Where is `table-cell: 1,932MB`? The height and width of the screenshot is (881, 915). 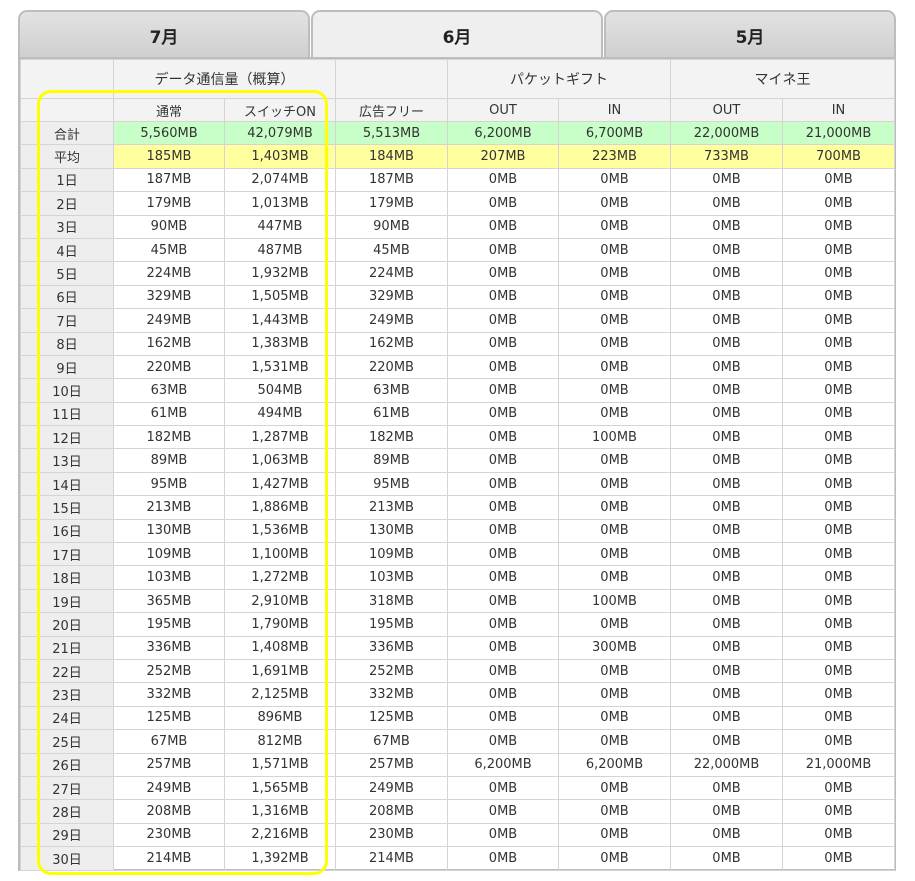 table-cell: 1,932MB is located at coordinates (280, 273).